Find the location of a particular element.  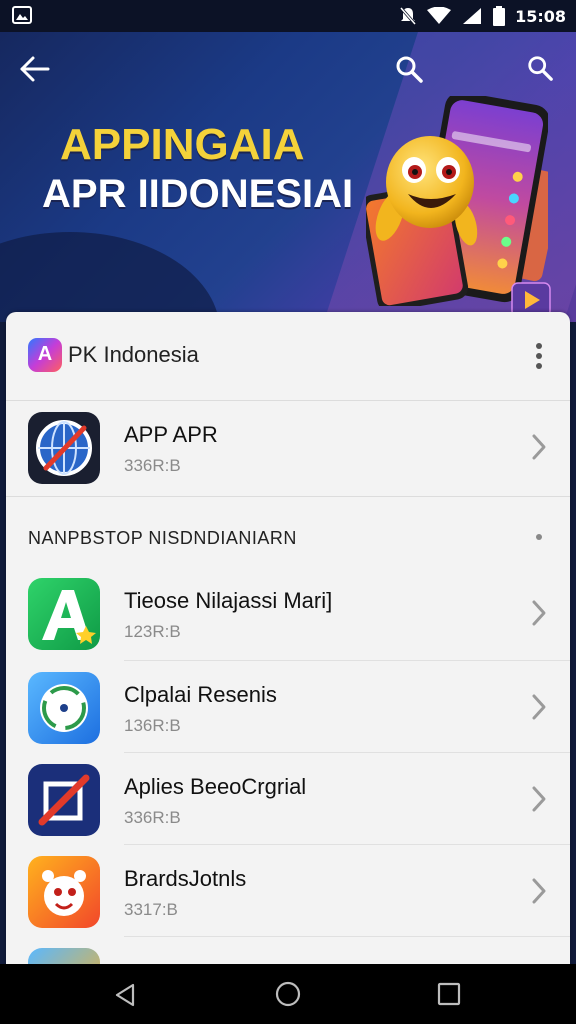

app-row: Aplies BeeoCrgrial 336R:B is located at coordinates (288, 799).